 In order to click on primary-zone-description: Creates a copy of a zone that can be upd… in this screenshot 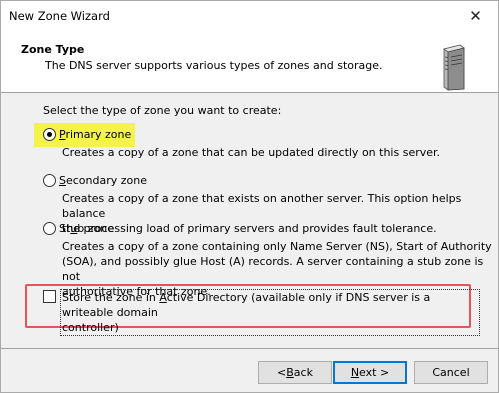, I will do `click(251, 152)`.